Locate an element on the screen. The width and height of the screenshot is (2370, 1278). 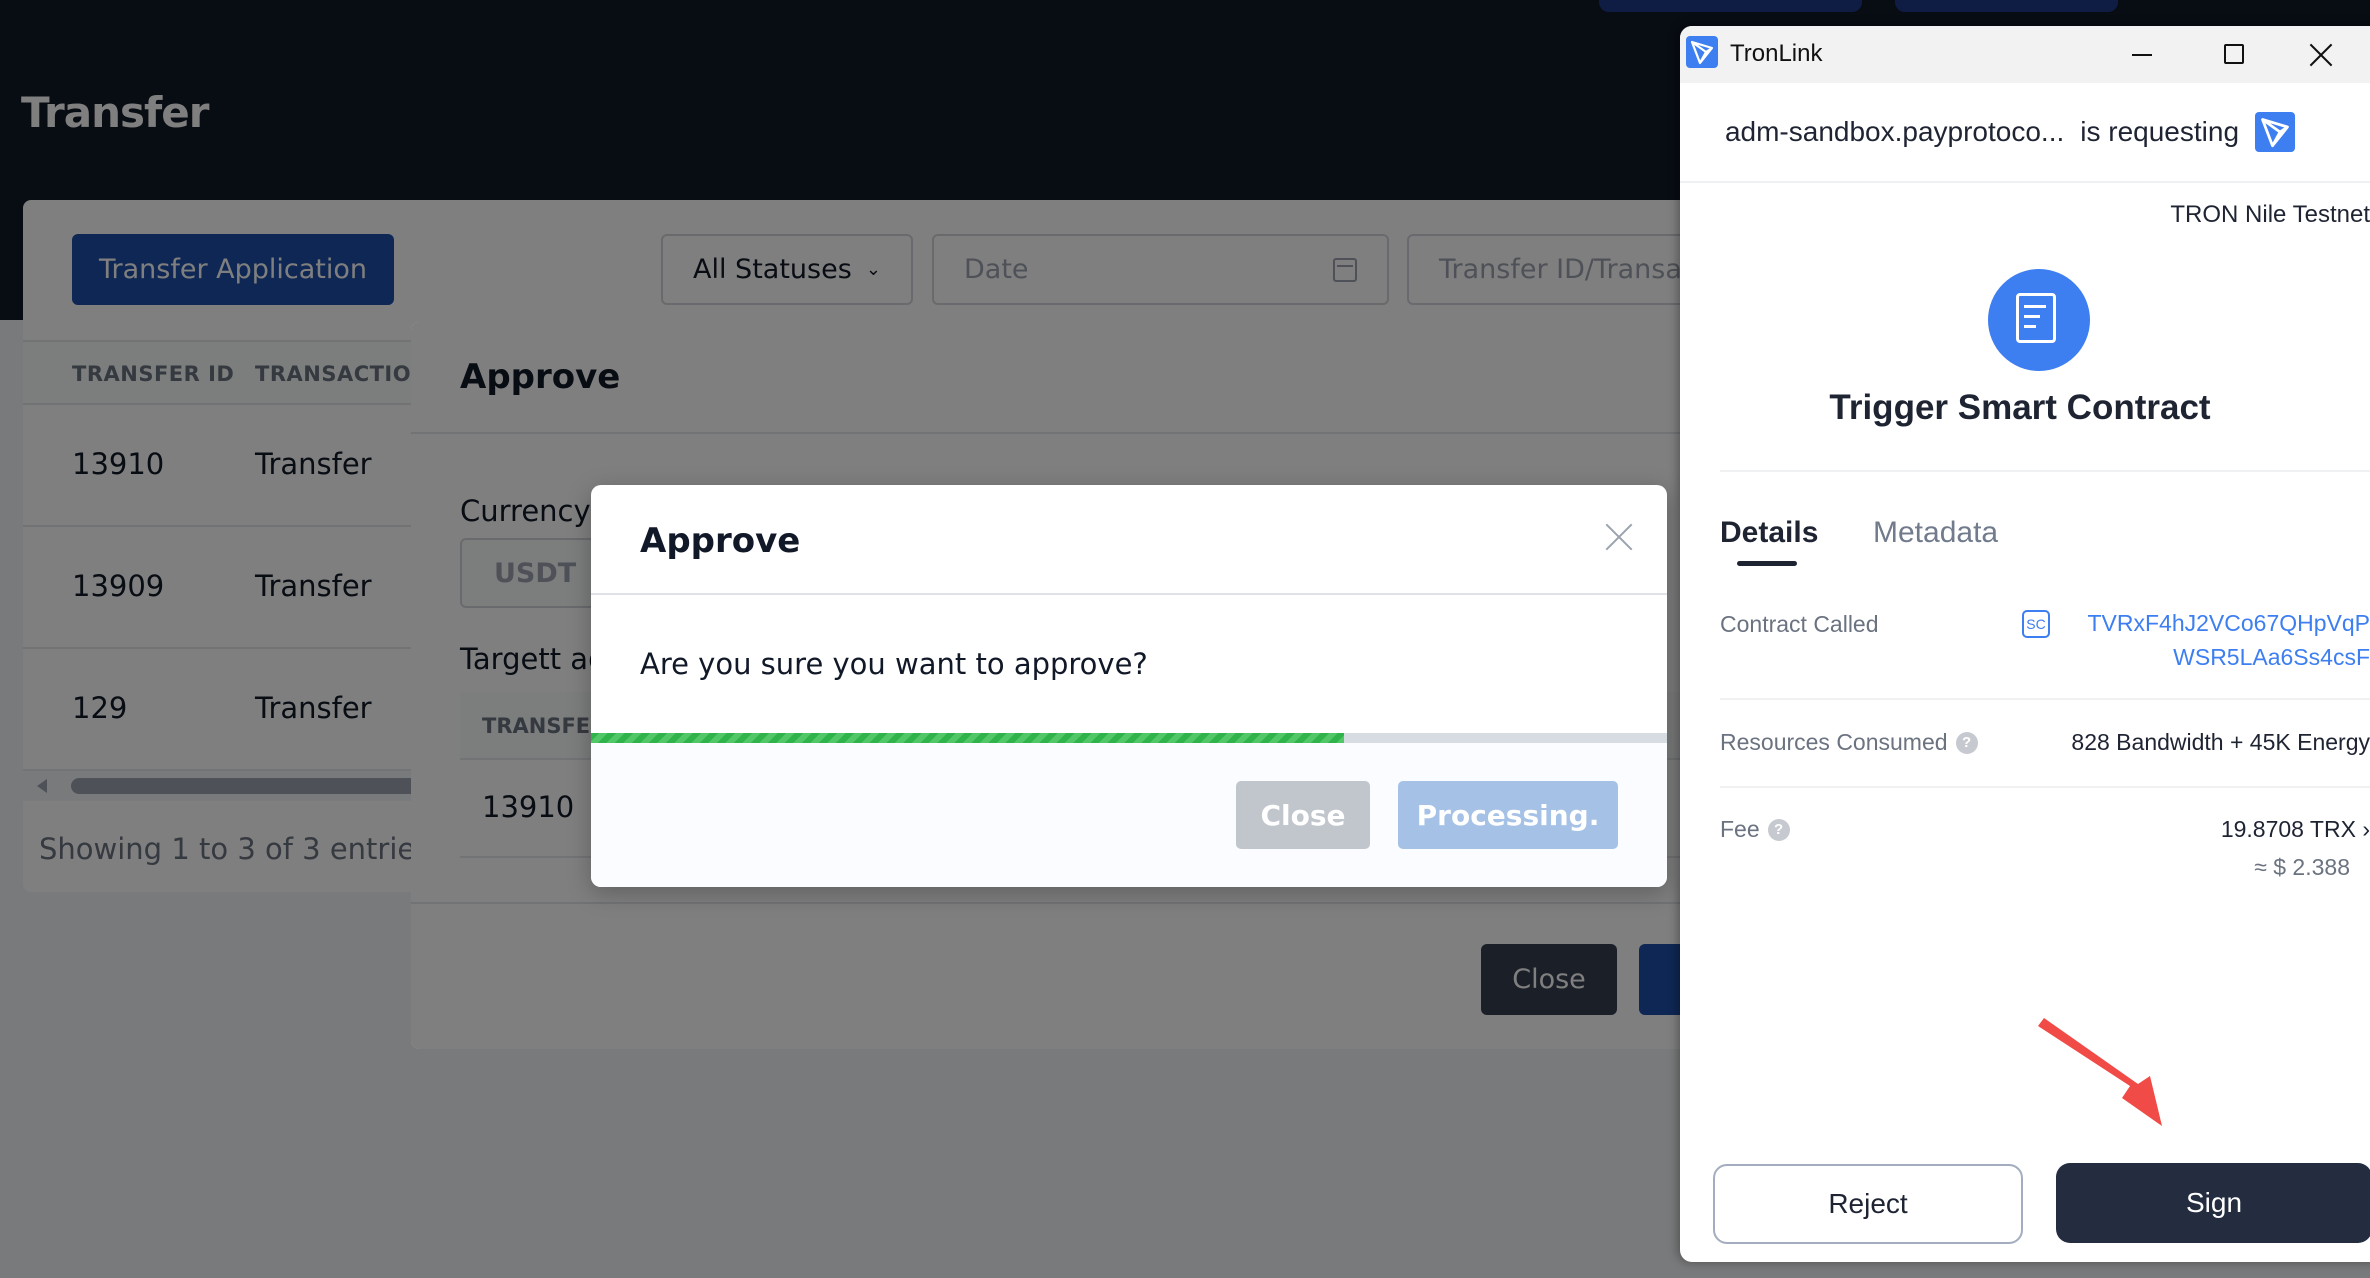
close-button: Close is located at coordinates (1303, 815).